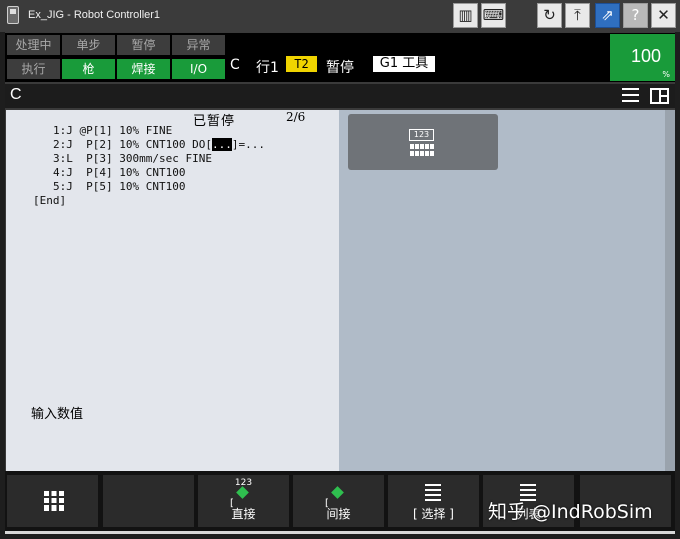 The width and height of the screenshot is (680, 539). What do you see at coordinates (422, 150) in the screenshot?
I see `keypad-grid-icon` at bounding box center [422, 150].